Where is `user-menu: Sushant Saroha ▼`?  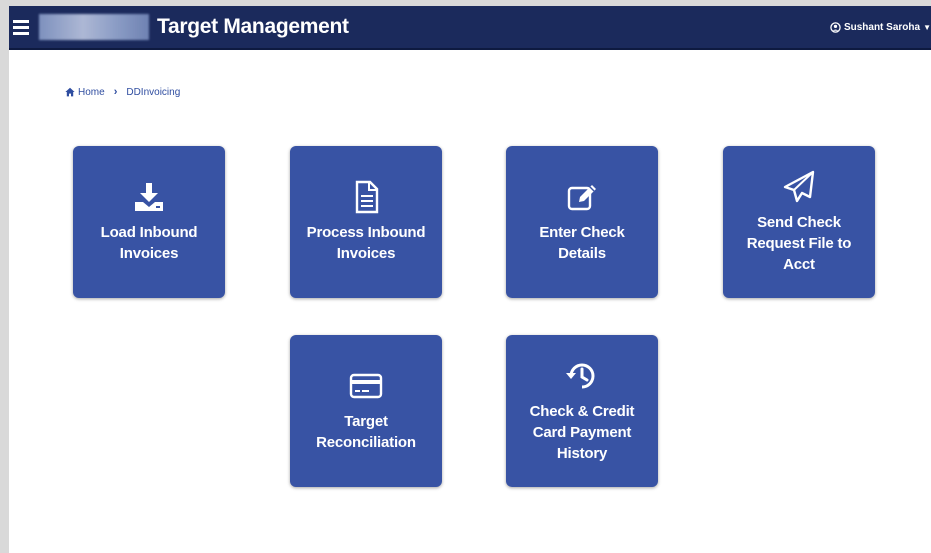
user-menu: Sushant Saroha ▼ is located at coordinates (880, 27).